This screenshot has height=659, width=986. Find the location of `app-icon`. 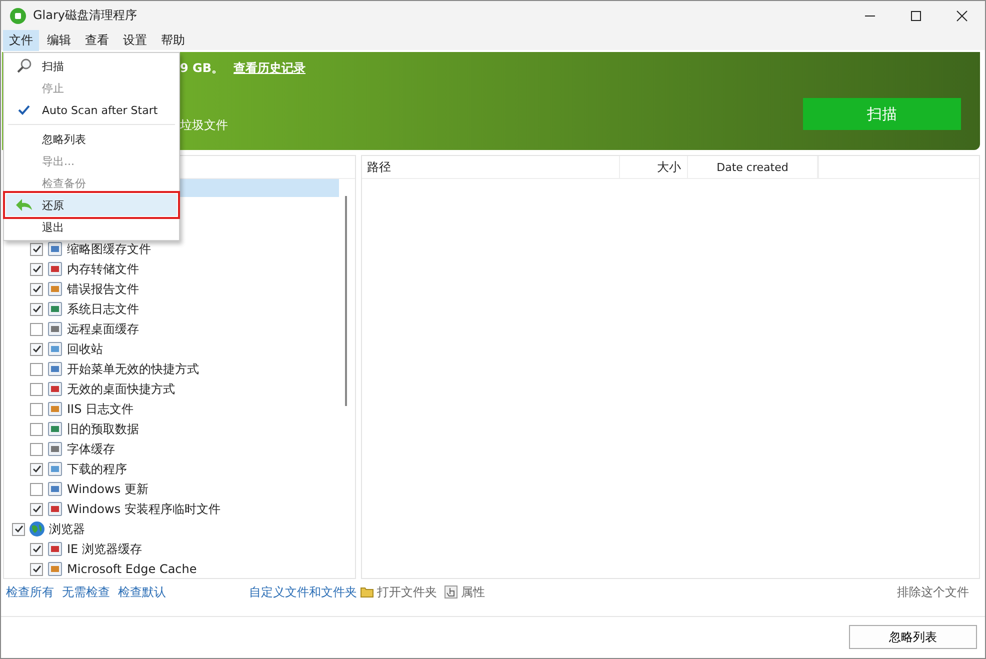

app-icon is located at coordinates (18, 16).